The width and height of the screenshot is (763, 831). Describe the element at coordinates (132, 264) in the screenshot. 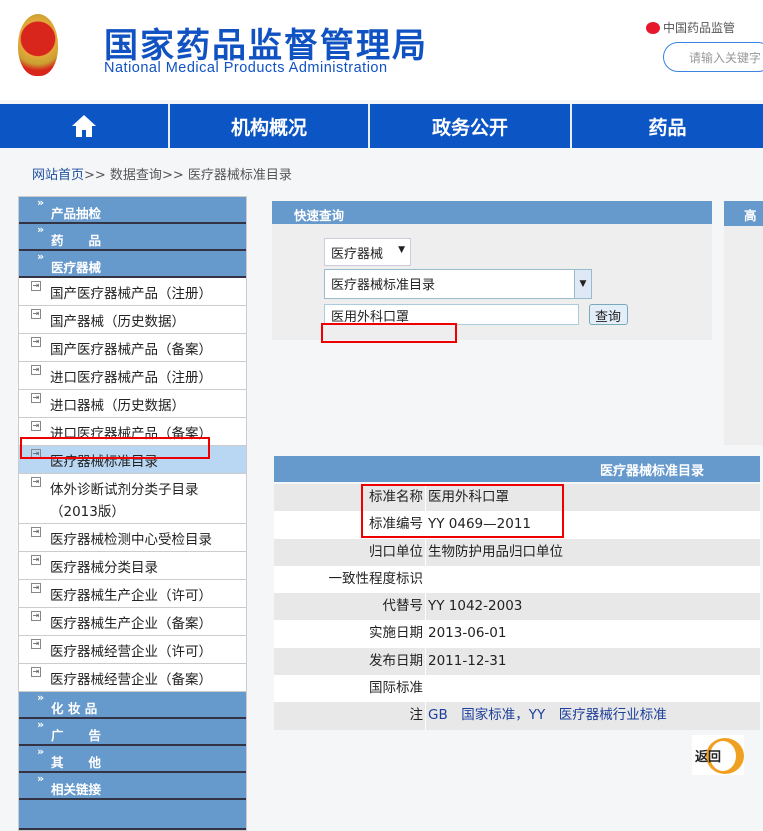

I see `sidebar-section: 医疗器械` at that location.